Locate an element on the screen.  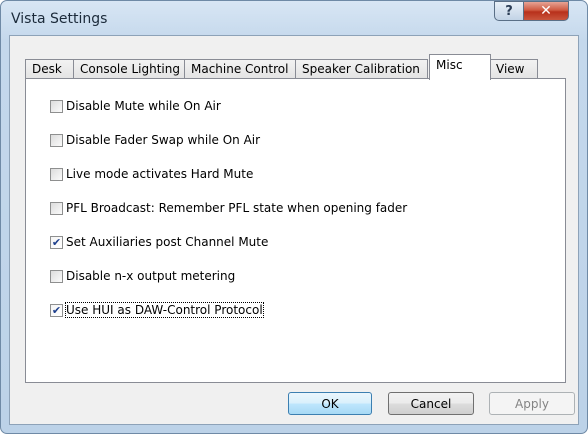
option-disable-fader-swap: Disable Fader Swap while On Air is located at coordinates (155, 140).